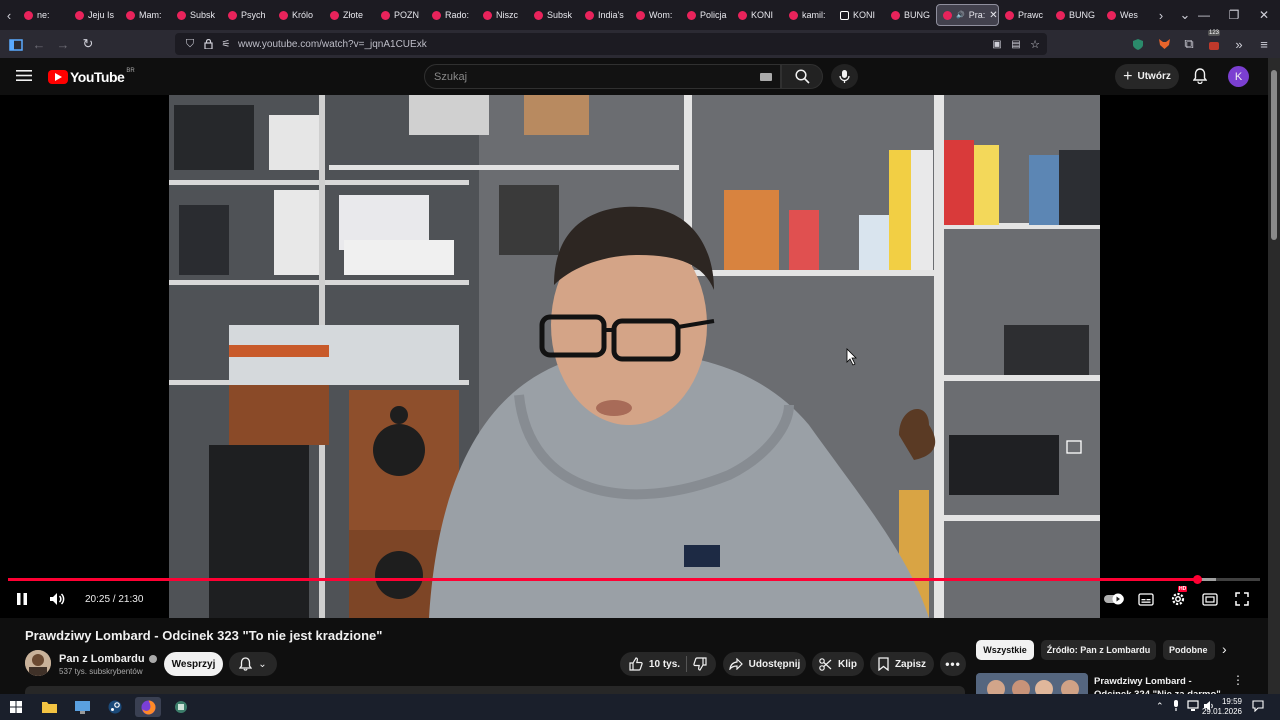  What do you see at coordinates (63, 44) in the screenshot?
I see `forward-icon: →` at bounding box center [63, 44].